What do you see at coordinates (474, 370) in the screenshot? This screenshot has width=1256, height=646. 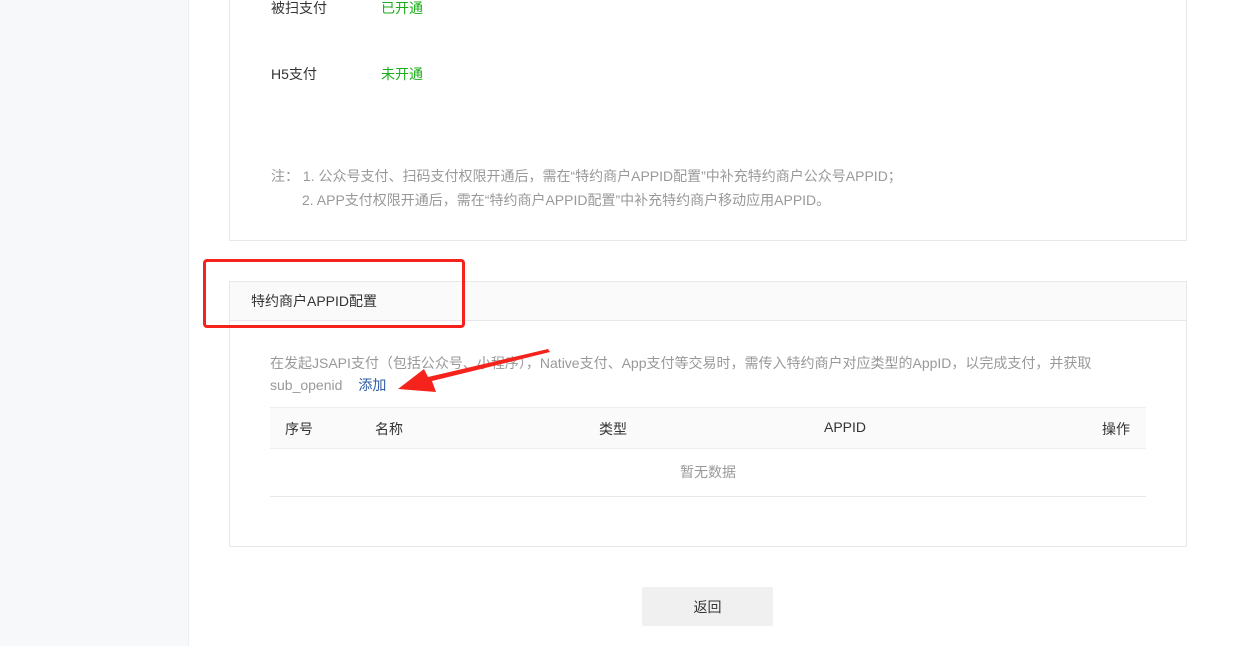 I see `annotation-arrow-icon` at bounding box center [474, 370].